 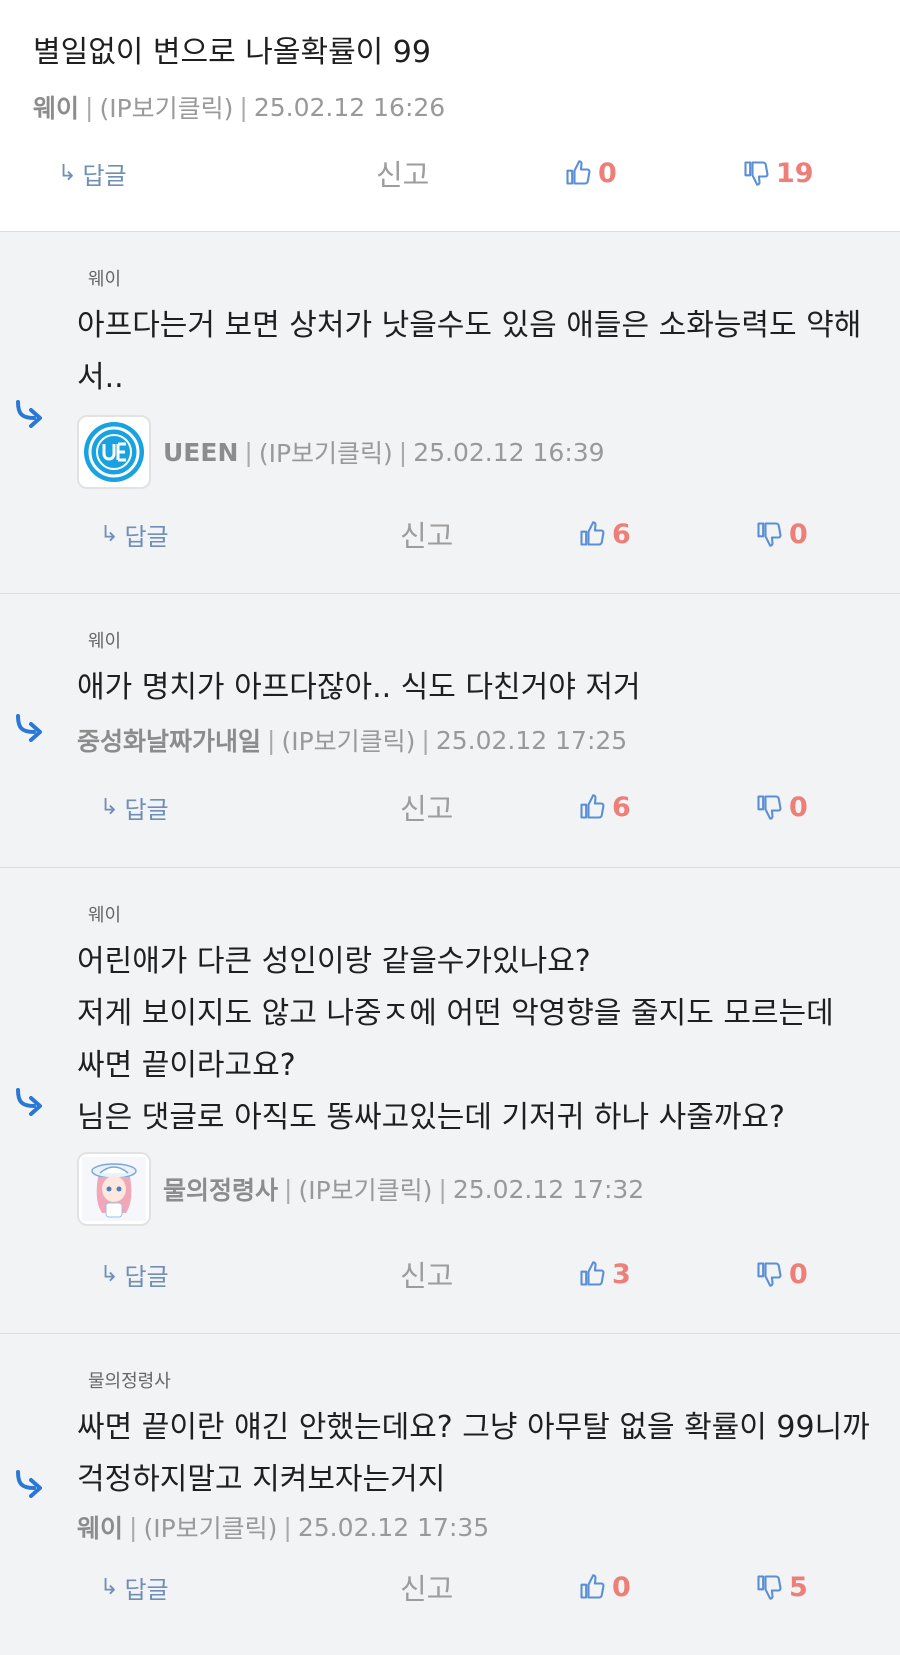 What do you see at coordinates (200, 452) in the screenshot?
I see `author-name: UEEN` at bounding box center [200, 452].